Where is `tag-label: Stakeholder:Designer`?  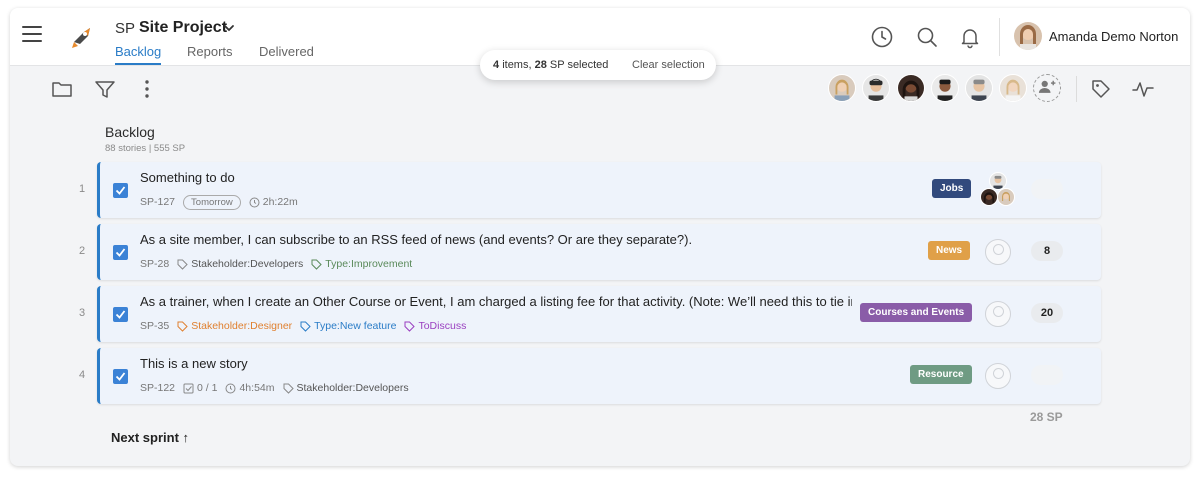
tag-label: Stakeholder:Designer is located at coordinates (241, 326).